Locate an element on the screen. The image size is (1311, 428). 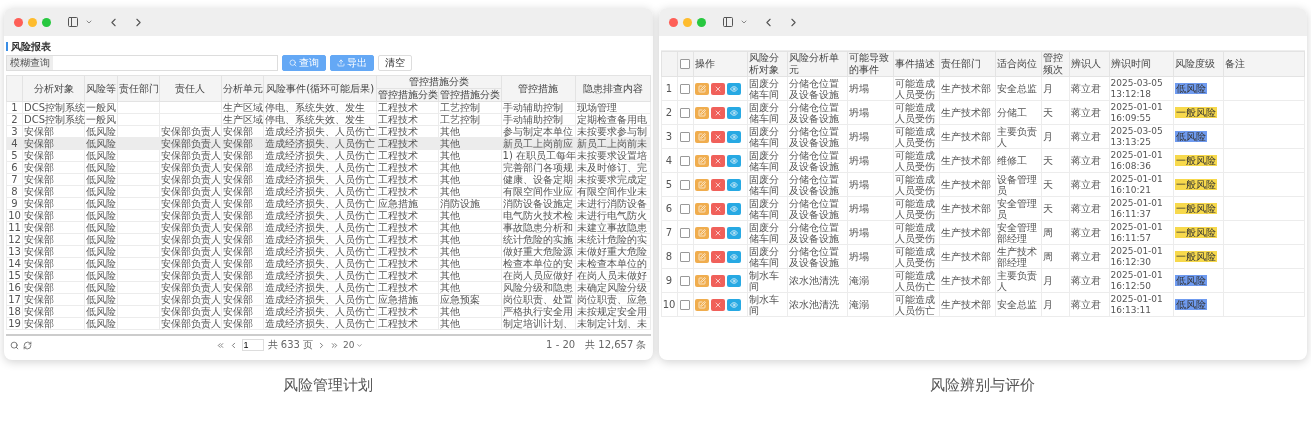
column-header: 风险度级 is located at coordinates (1198, 64).